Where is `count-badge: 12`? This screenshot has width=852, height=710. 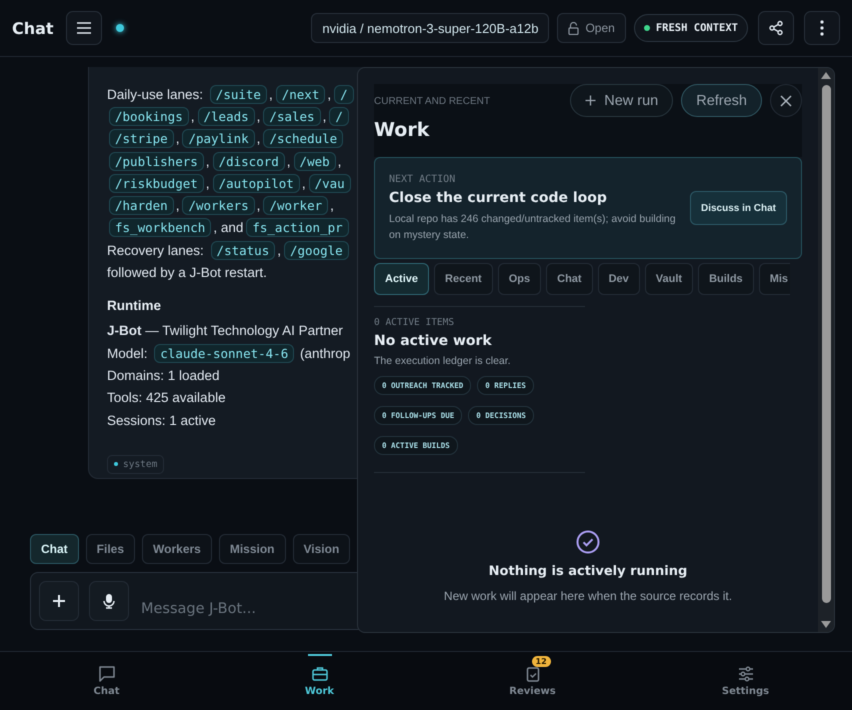 count-badge: 12 is located at coordinates (541, 661).